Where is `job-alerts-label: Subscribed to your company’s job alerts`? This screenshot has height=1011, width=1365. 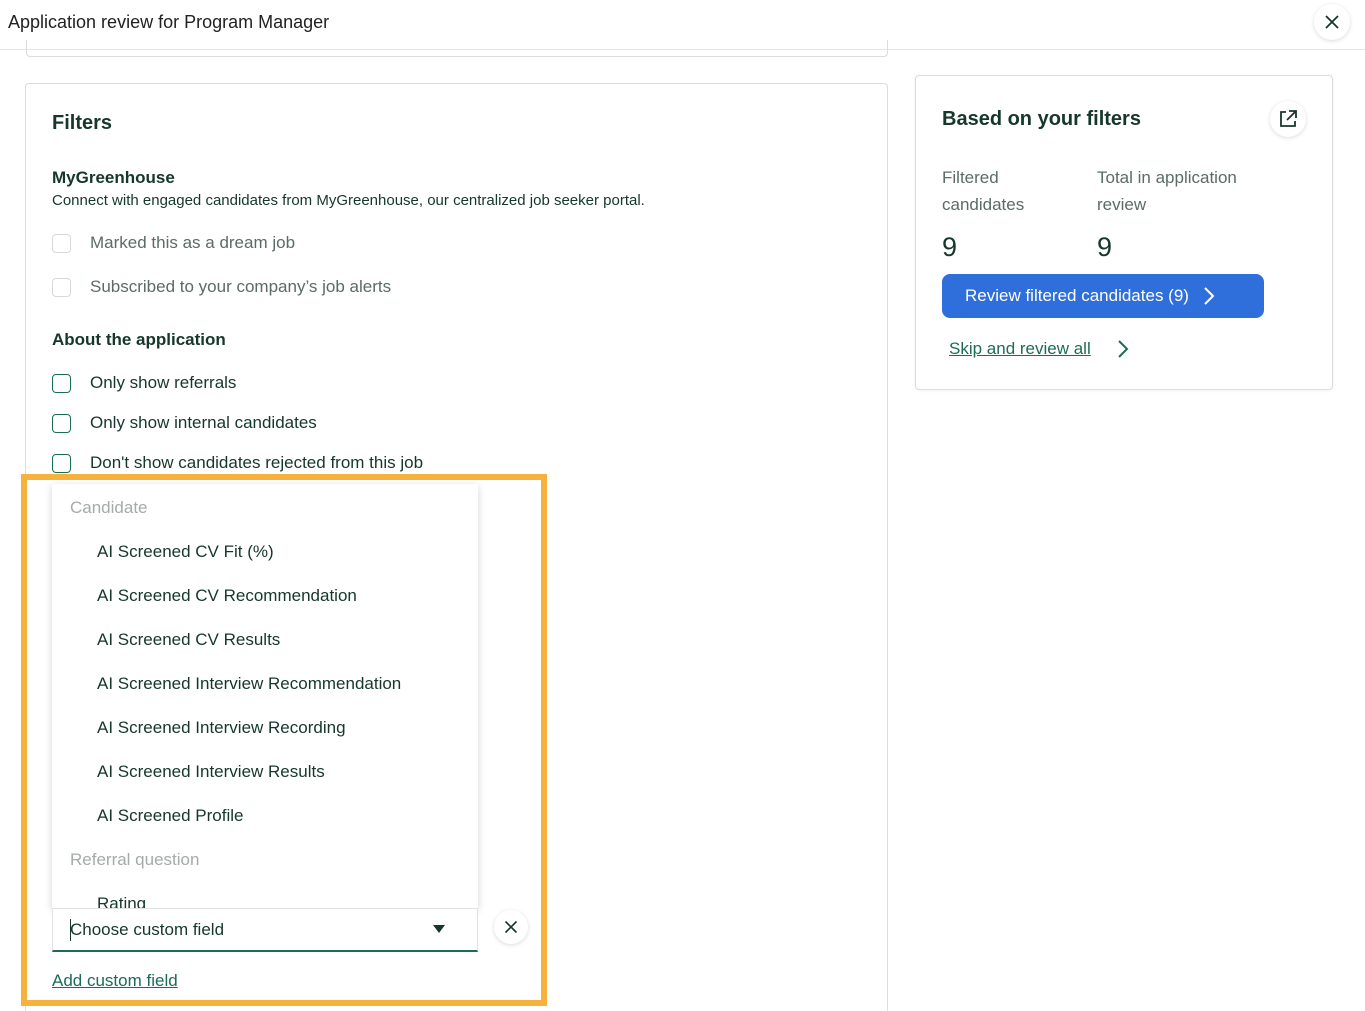 job-alerts-label: Subscribed to your company’s job alerts is located at coordinates (241, 286).